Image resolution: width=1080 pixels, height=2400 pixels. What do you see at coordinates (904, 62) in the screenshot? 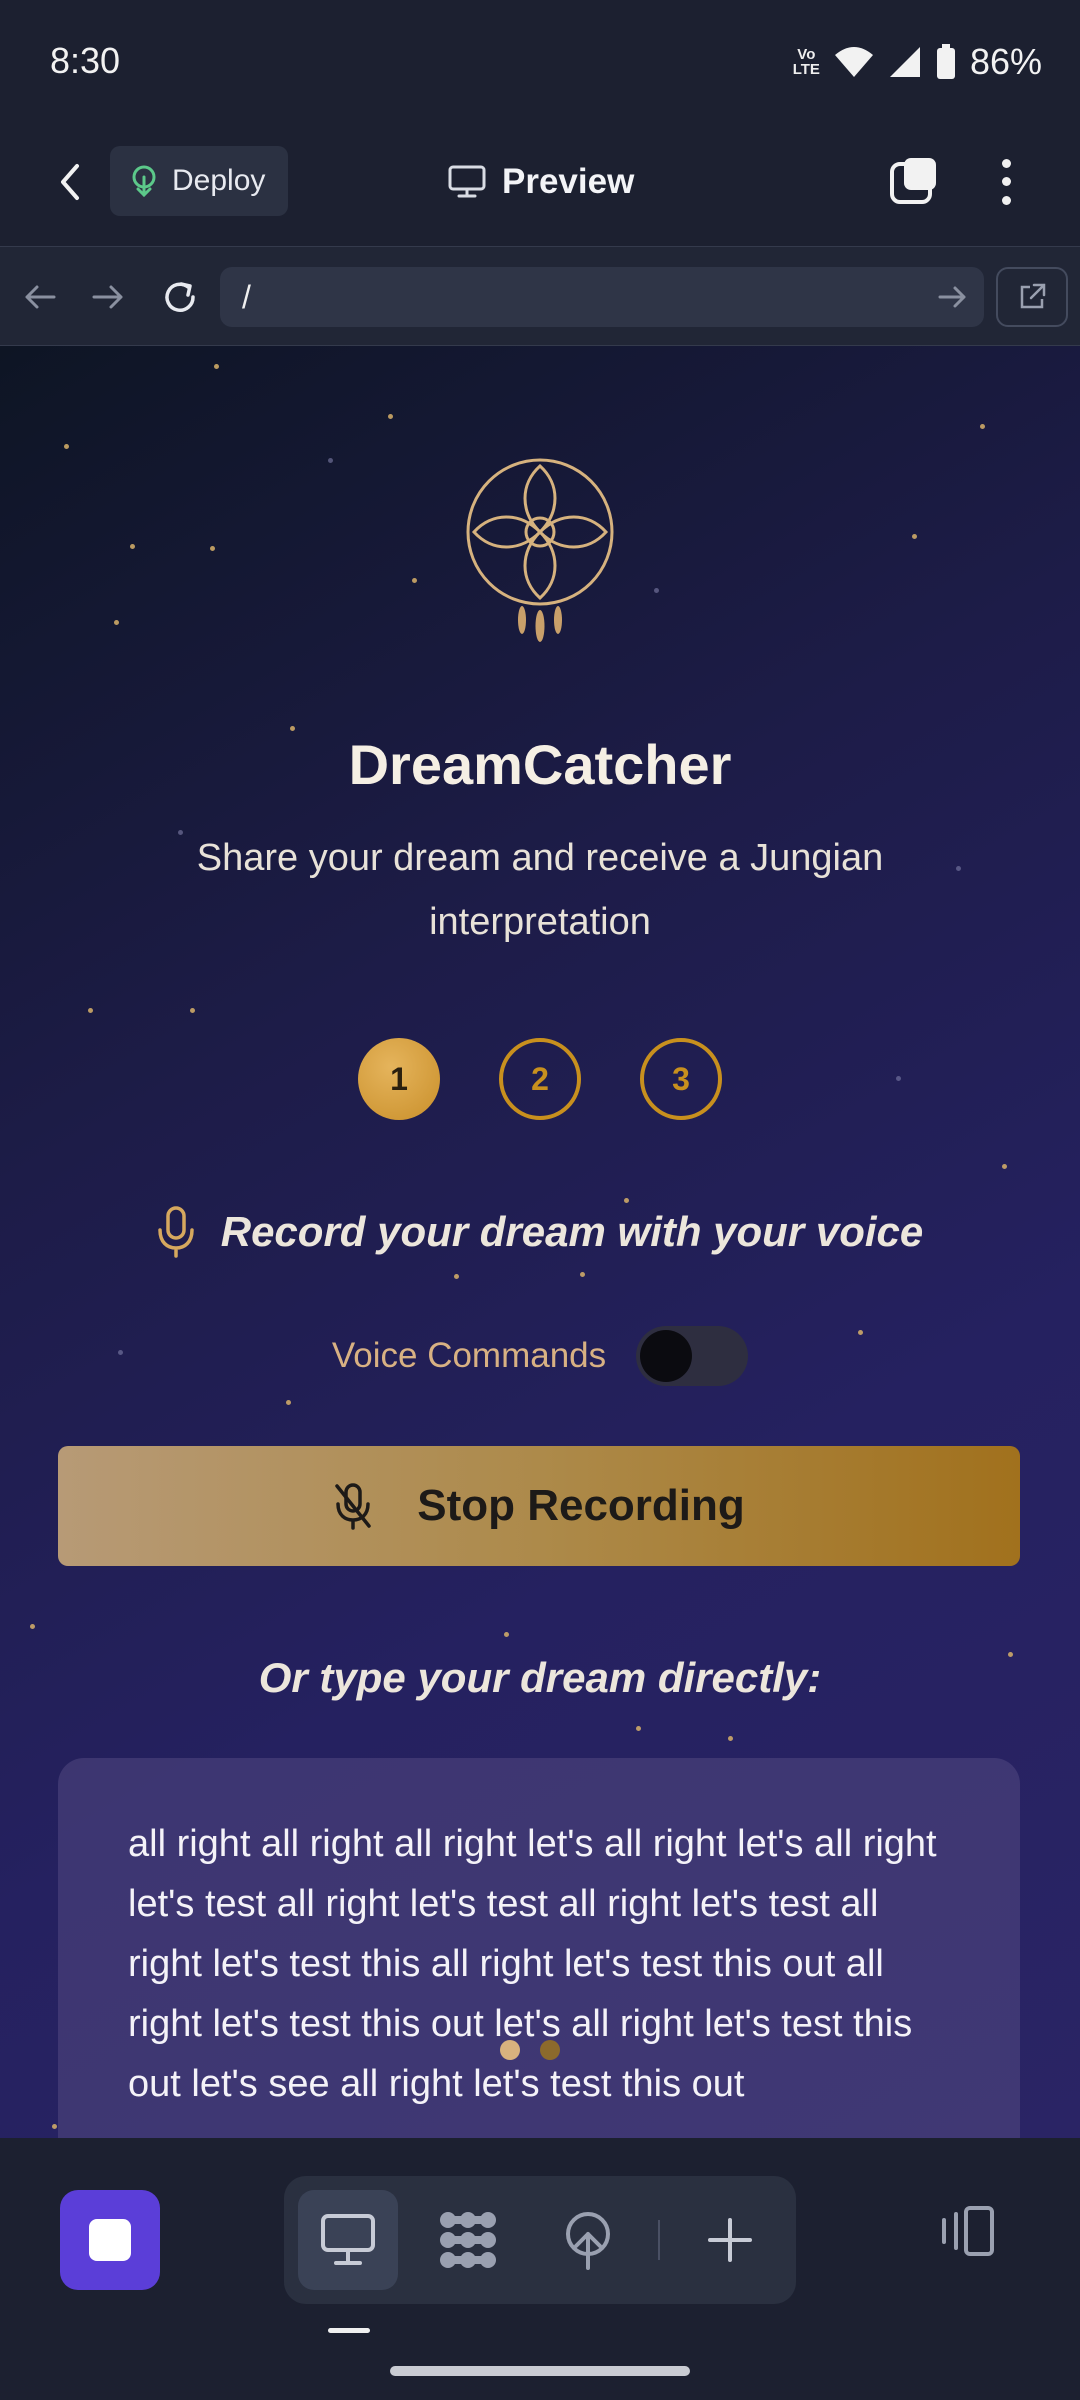
I see `signal-icon` at bounding box center [904, 62].